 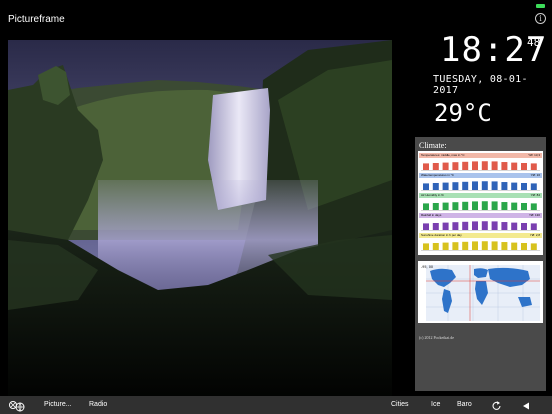 I want to click on chart-label: Rainfall in days, so click(x=431, y=215).